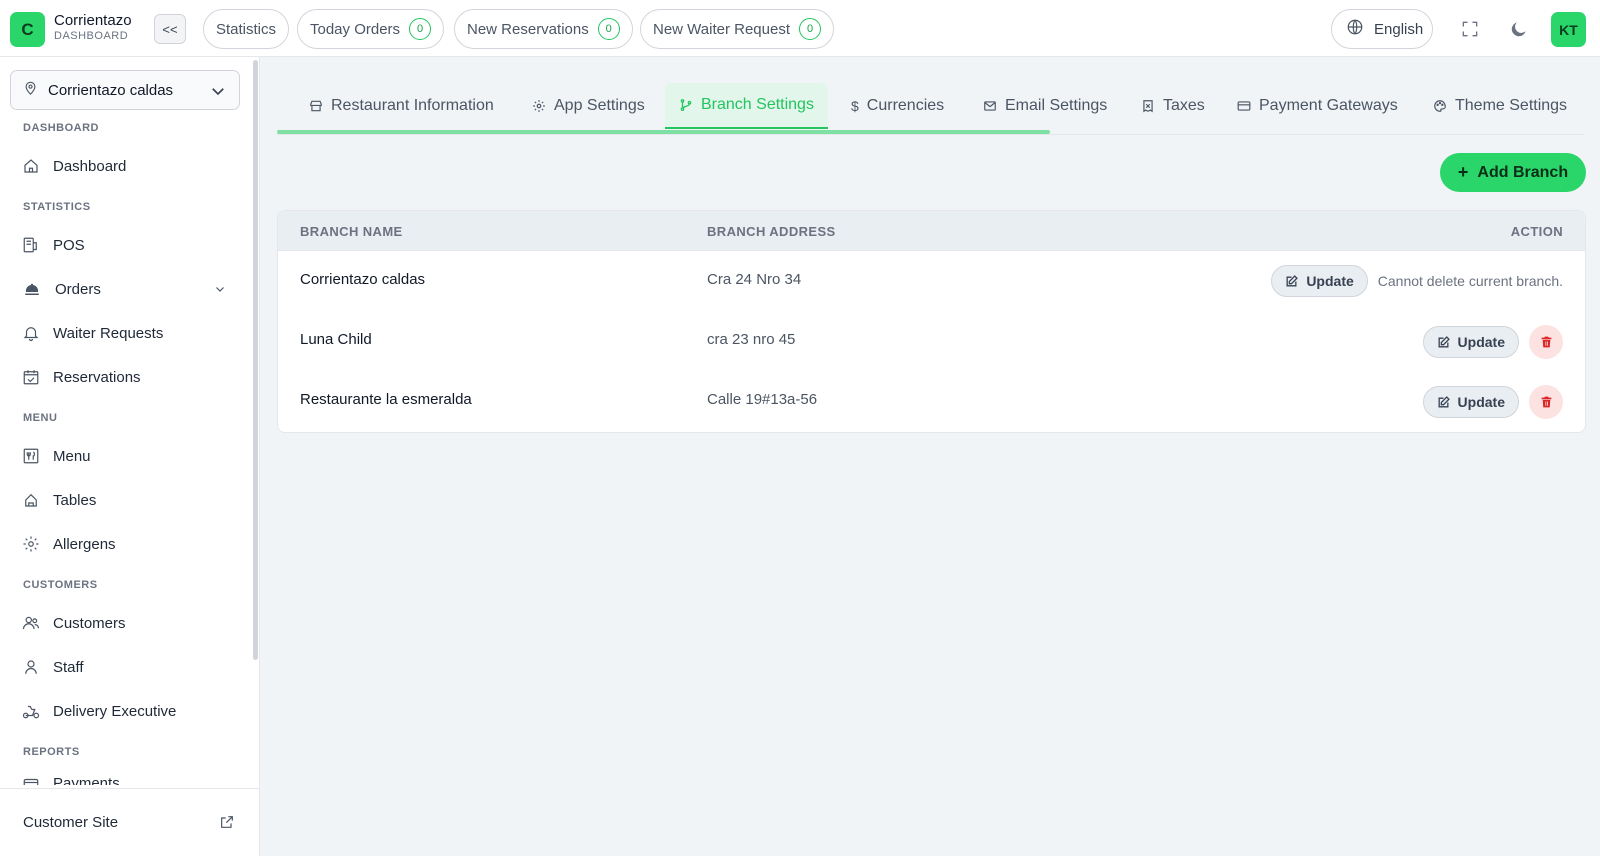 This screenshot has height=856, width=1600. What do you see at coordinates (316, 106) in the screenshot?
I see `store-icon` at bounding box center [316, 106].